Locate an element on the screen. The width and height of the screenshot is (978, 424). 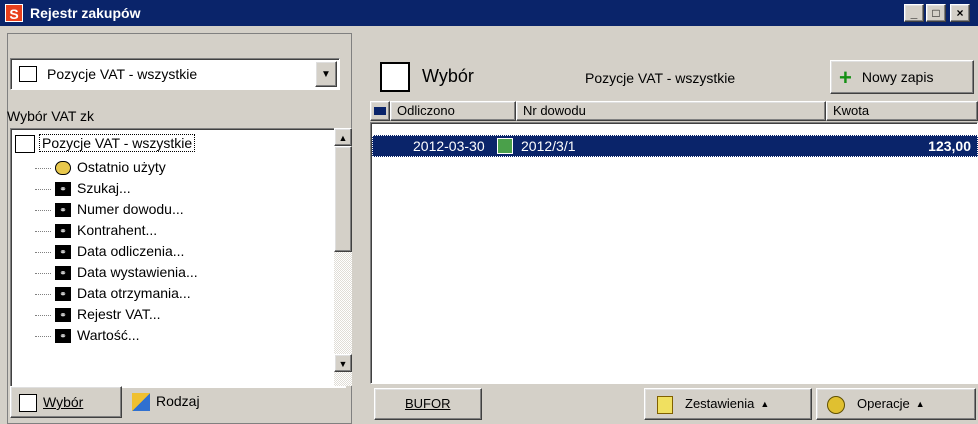
selection-title: Pozycje VAT - wszystkie is located at coordinates (660, 78).